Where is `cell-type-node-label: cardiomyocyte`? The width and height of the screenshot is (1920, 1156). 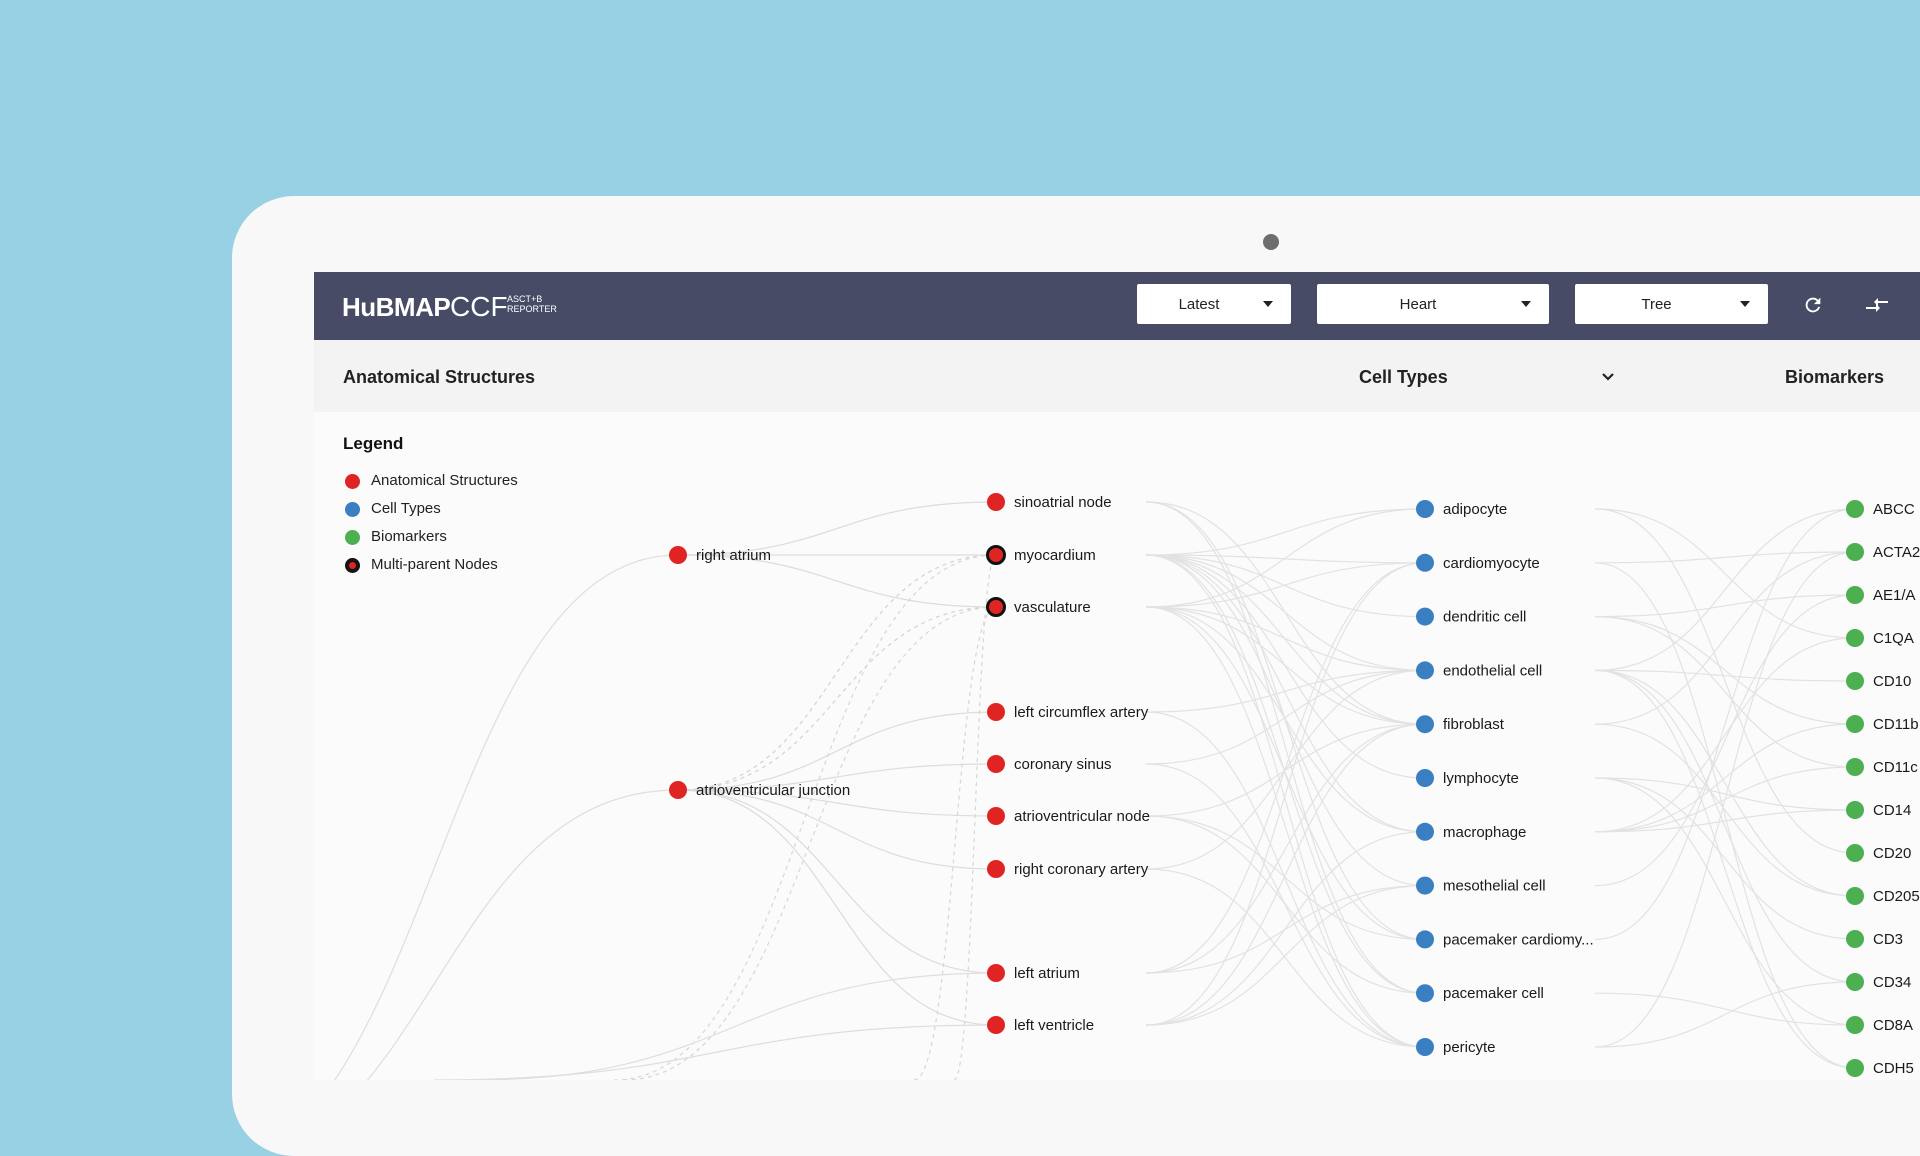
cell-type-node-label: cardiomyocyte is located at coordinates (1491, 563).